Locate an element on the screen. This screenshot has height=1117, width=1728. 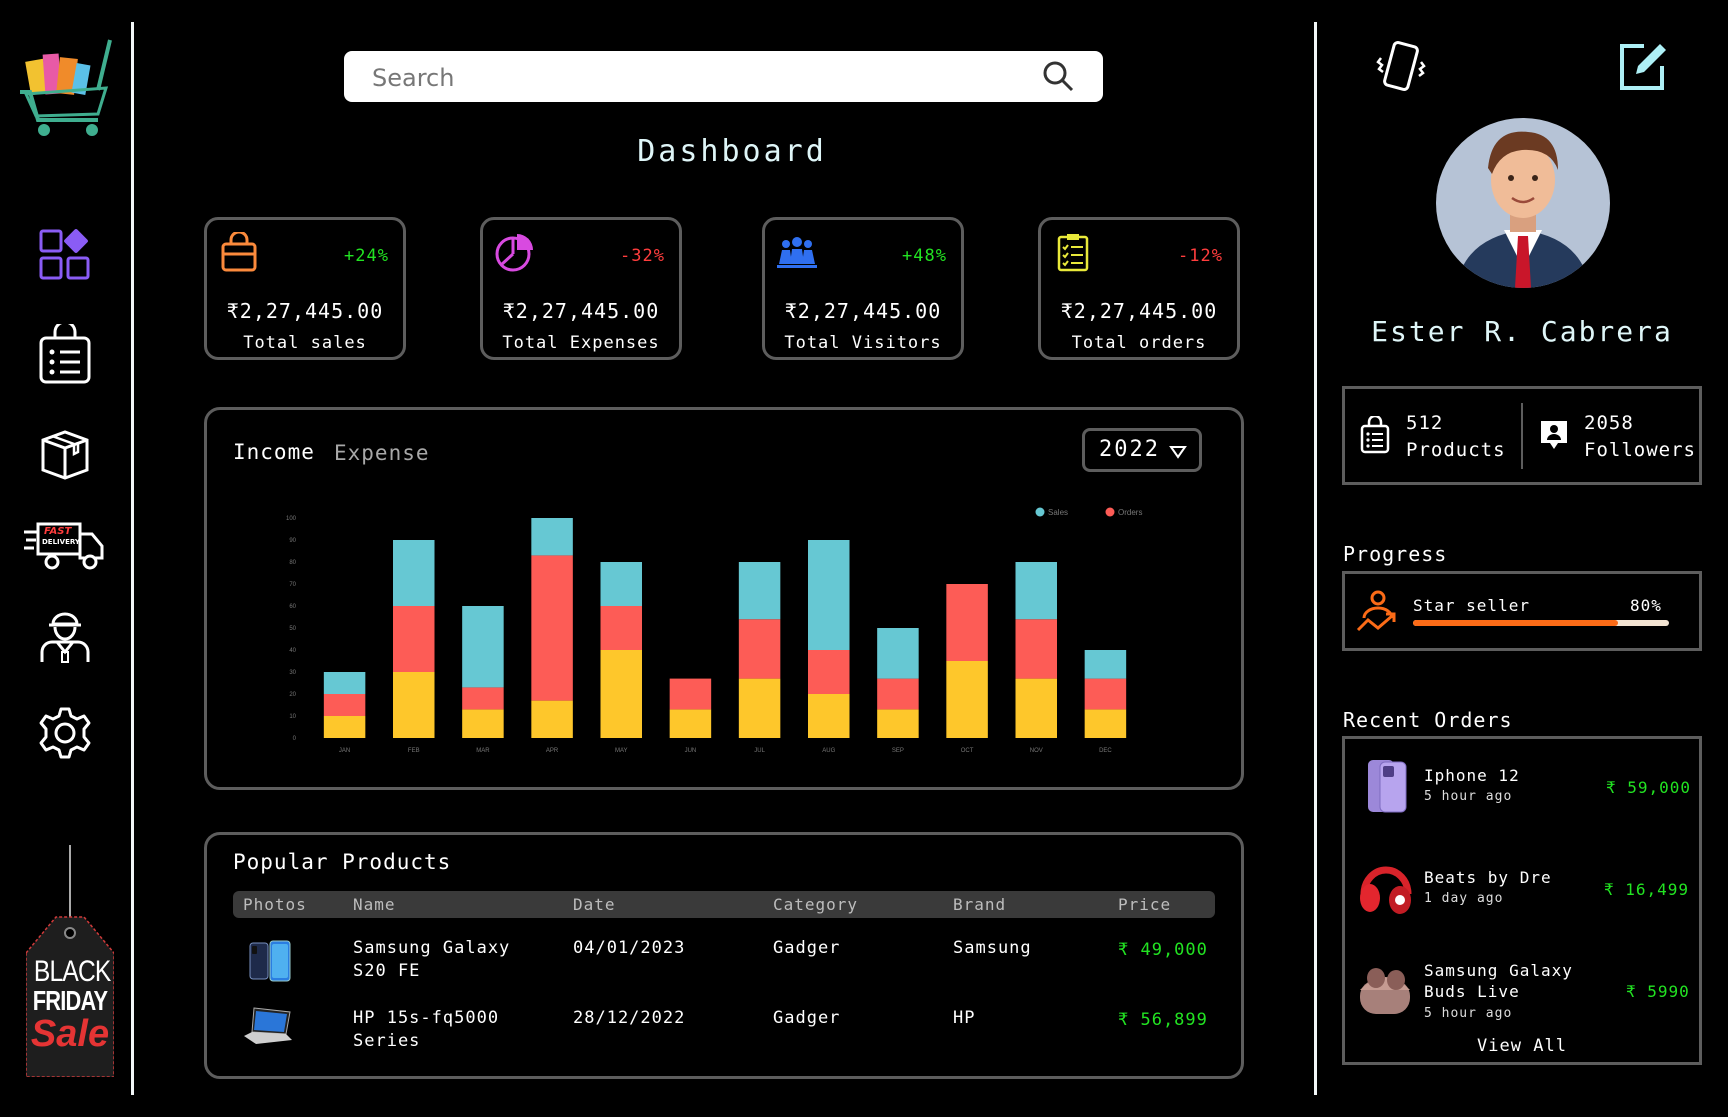
clipboard-icon is located at coordinates (1073, 253).